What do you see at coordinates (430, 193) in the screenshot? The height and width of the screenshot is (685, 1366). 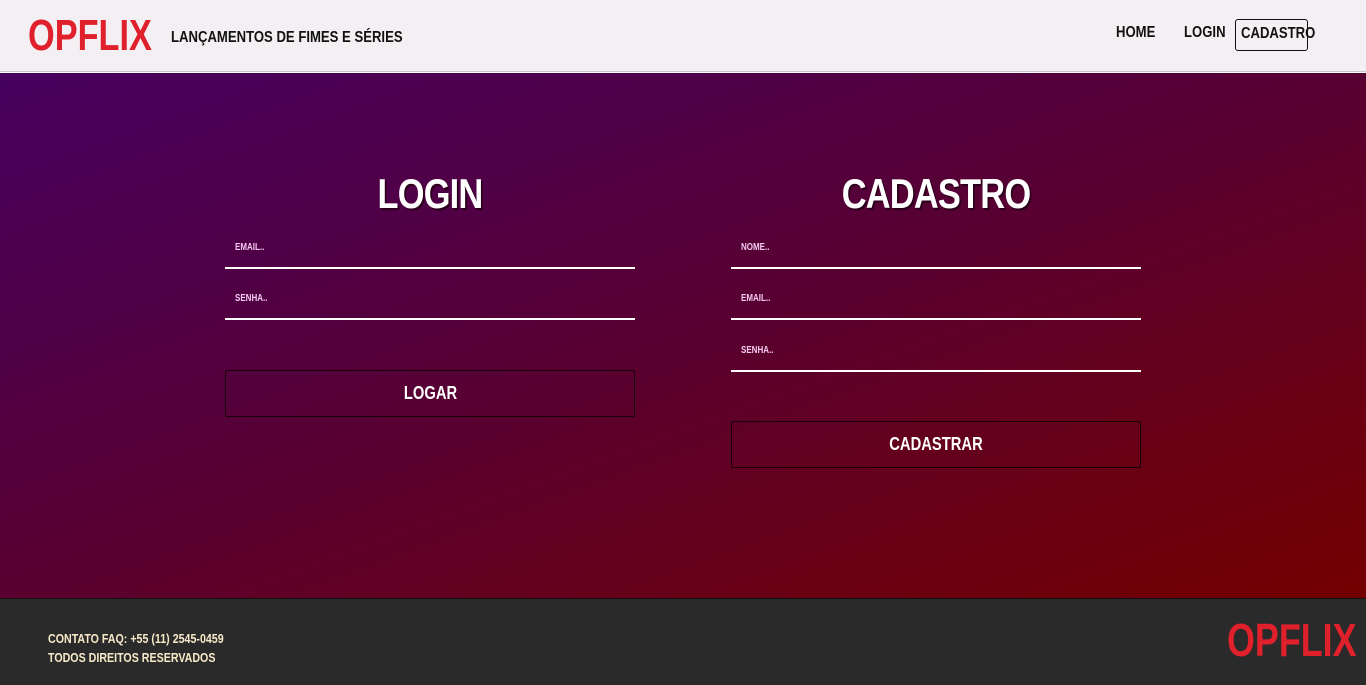 I see `login-title: LOGIN` at bounding box center [430, 193].